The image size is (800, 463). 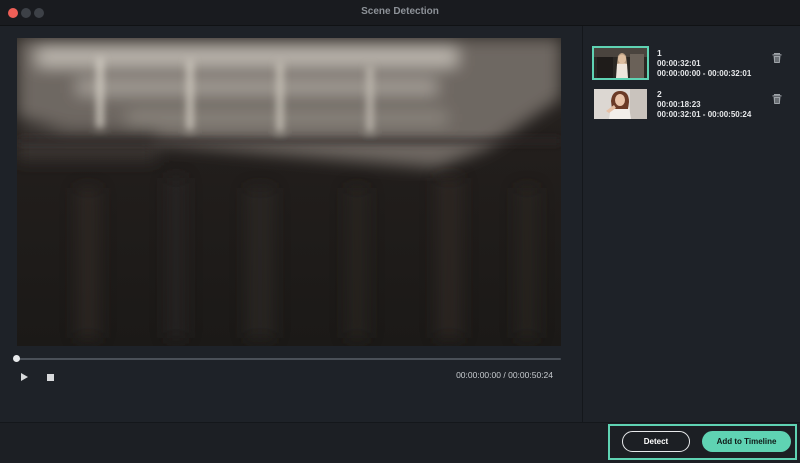 I want to click on scene-meta: 1 00:00:32:01 00:00:00:00 - 00:00:32:01, so click(x=704, y=64).